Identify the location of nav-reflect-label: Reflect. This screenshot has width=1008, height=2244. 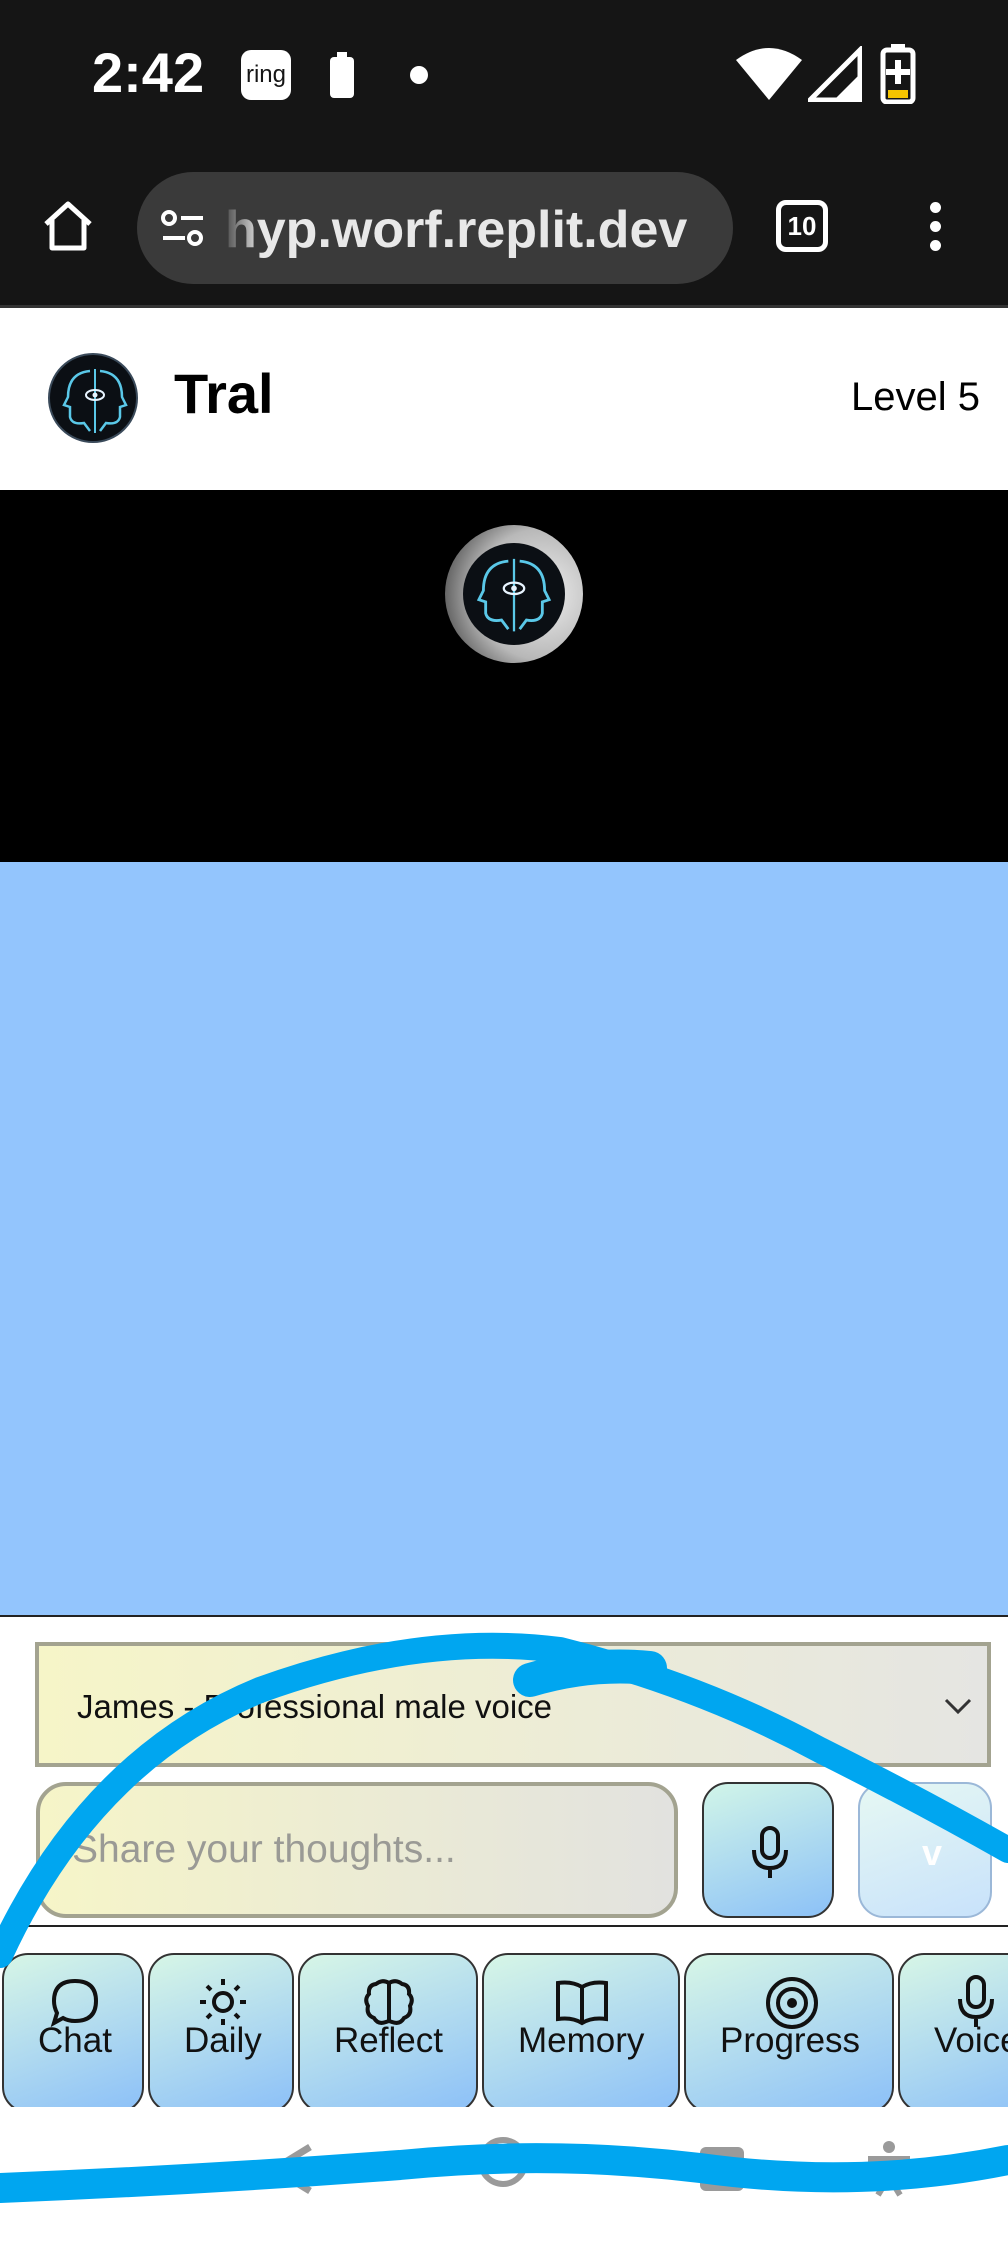
(388, 2040).